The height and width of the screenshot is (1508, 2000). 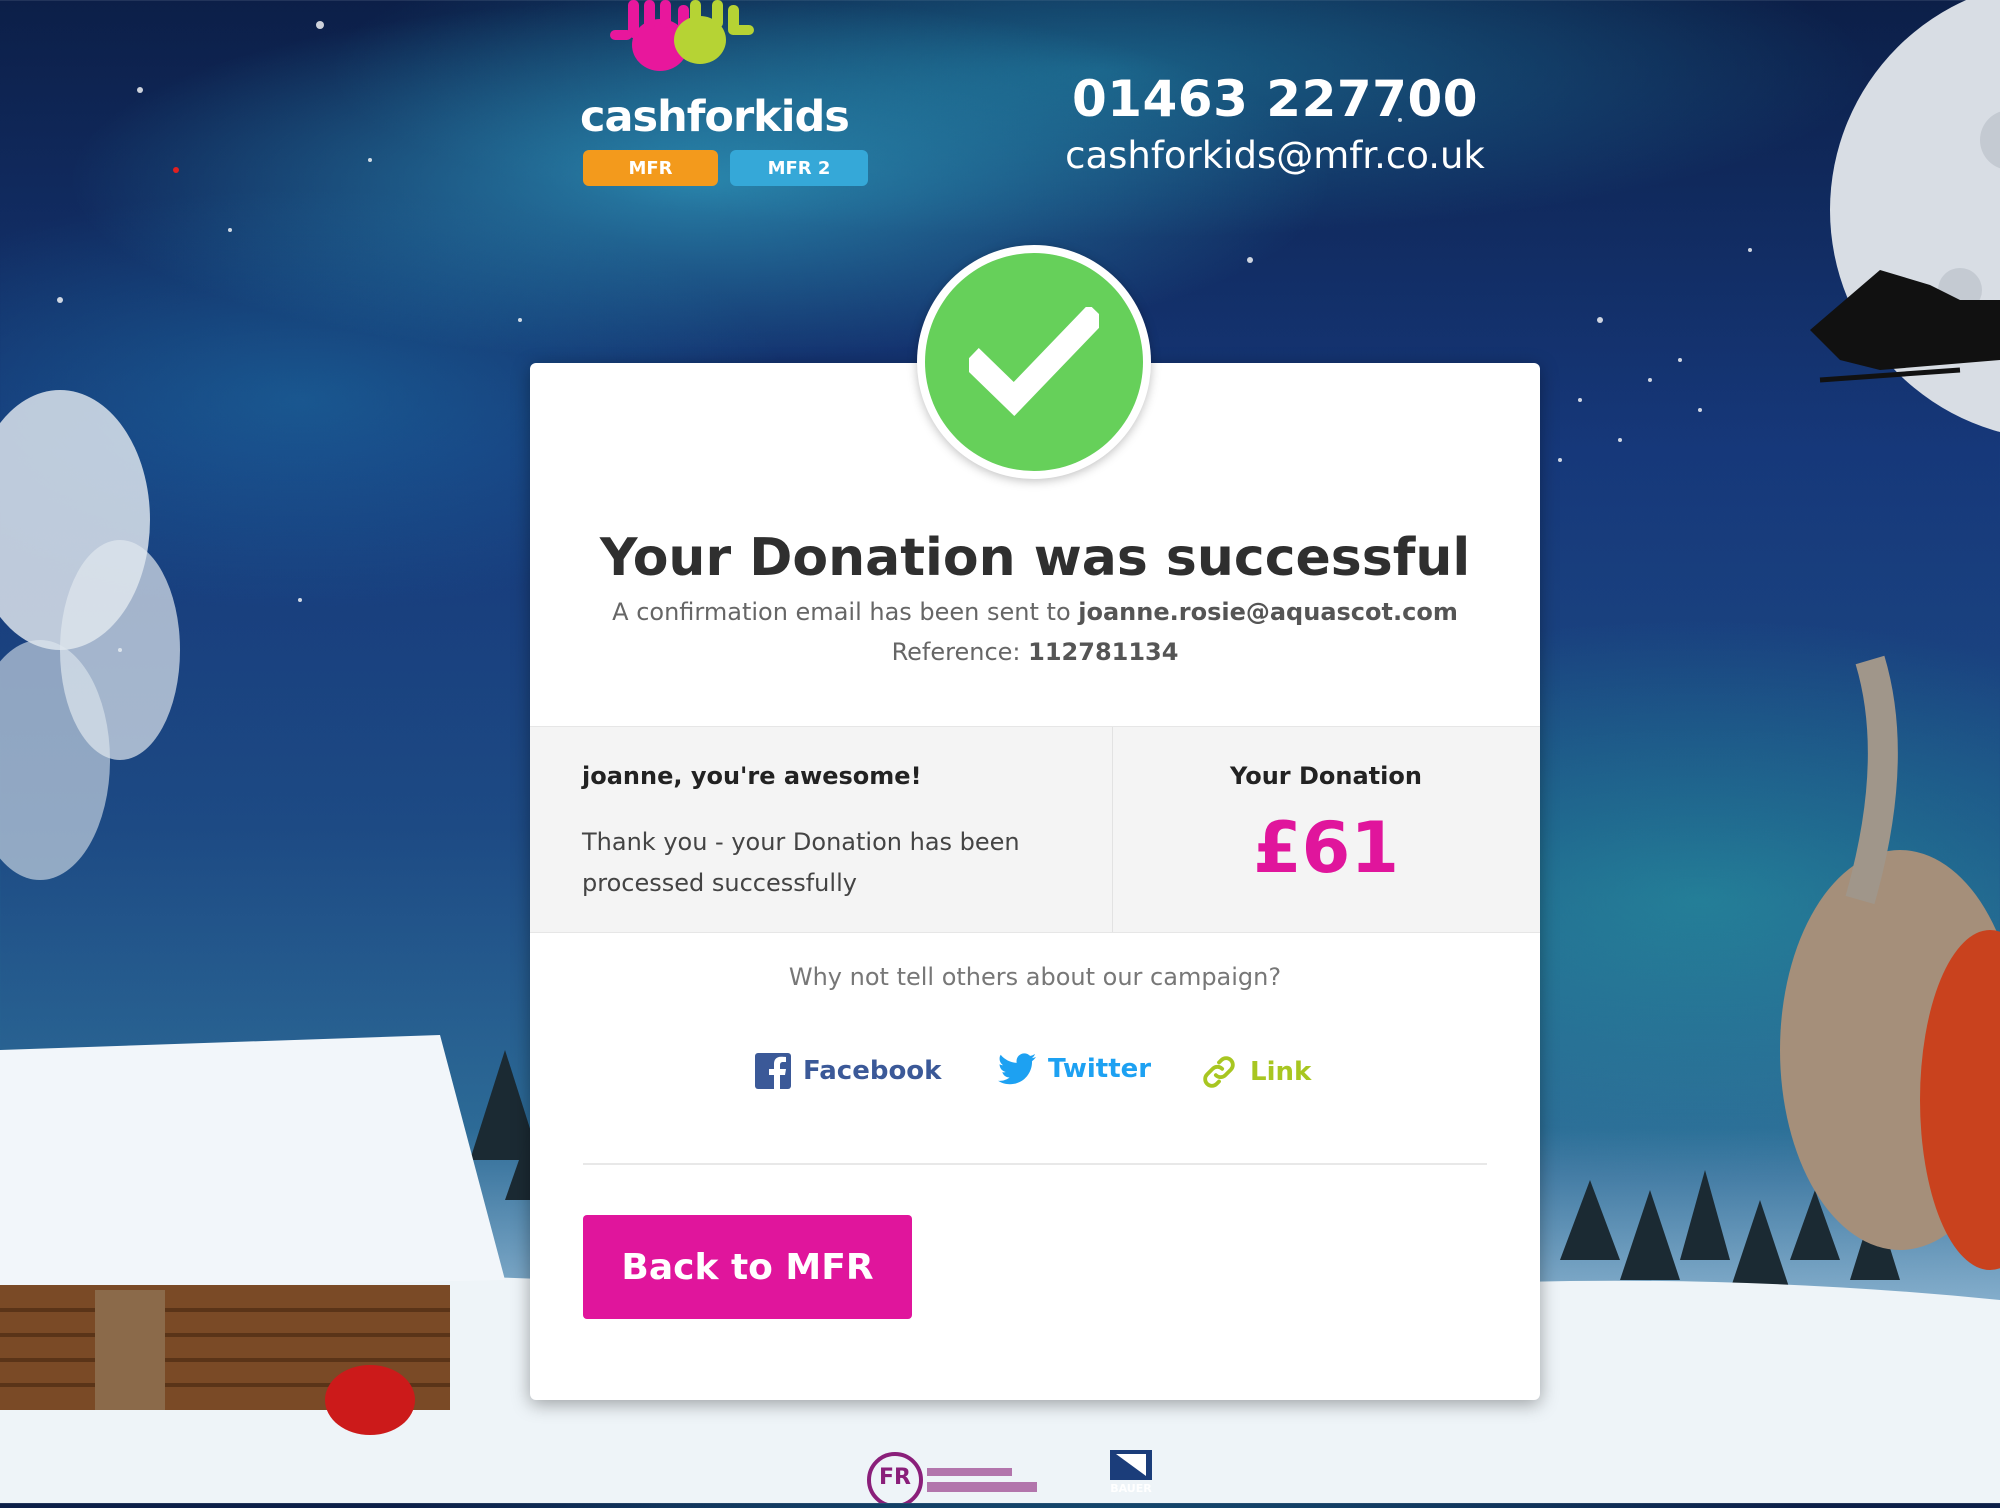 What do you see at coordinates (799, 168) in the screenshot?
I see `logo-badge-mfr2: MFR 2` at bounding box center [799, 168].